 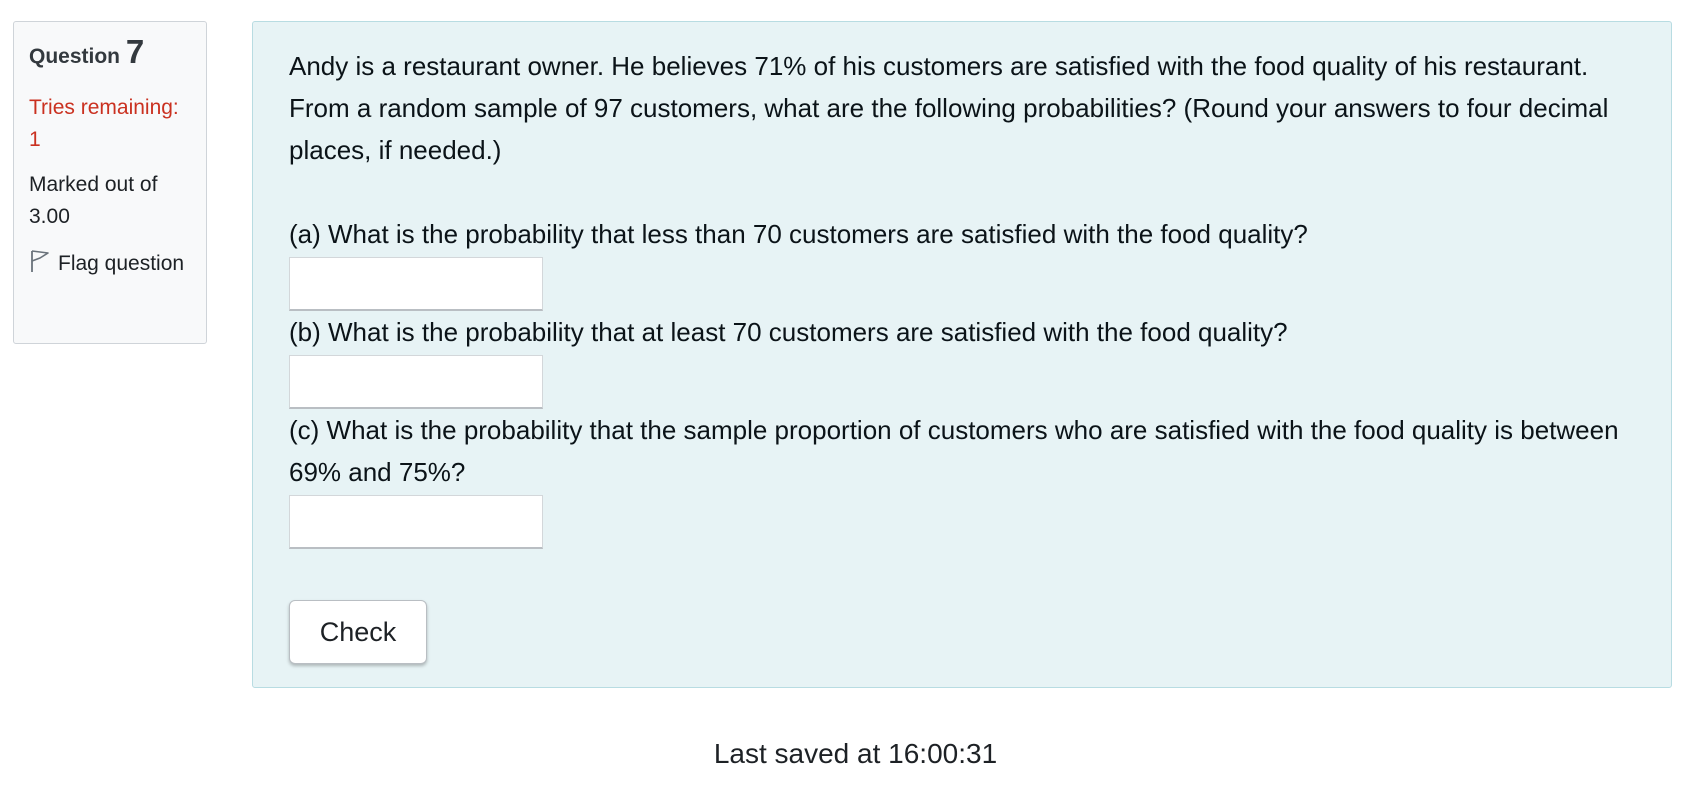 What do you see at coordinates (93, 200) in the screenshot?
I see `marked-out-of: Marked out of 3.00` at bounding box center [93, 200].